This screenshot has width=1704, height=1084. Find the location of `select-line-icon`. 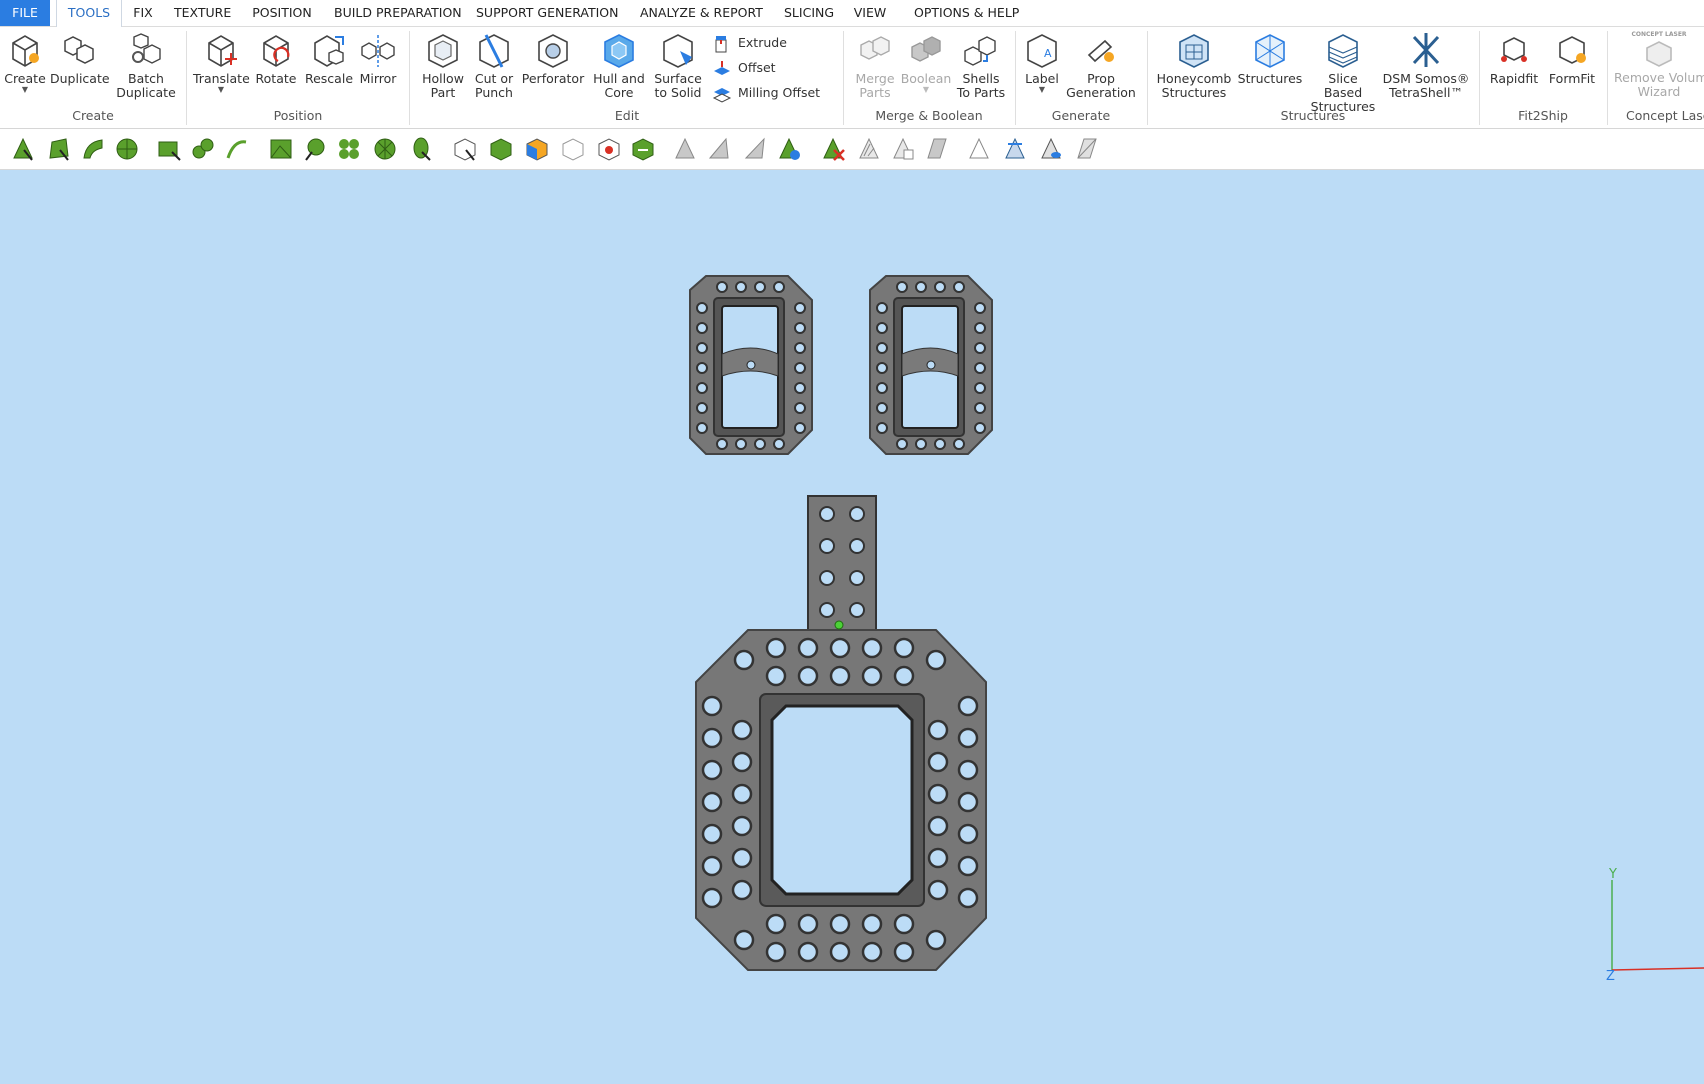

select-line-icon is located at coordinates (237, 149).